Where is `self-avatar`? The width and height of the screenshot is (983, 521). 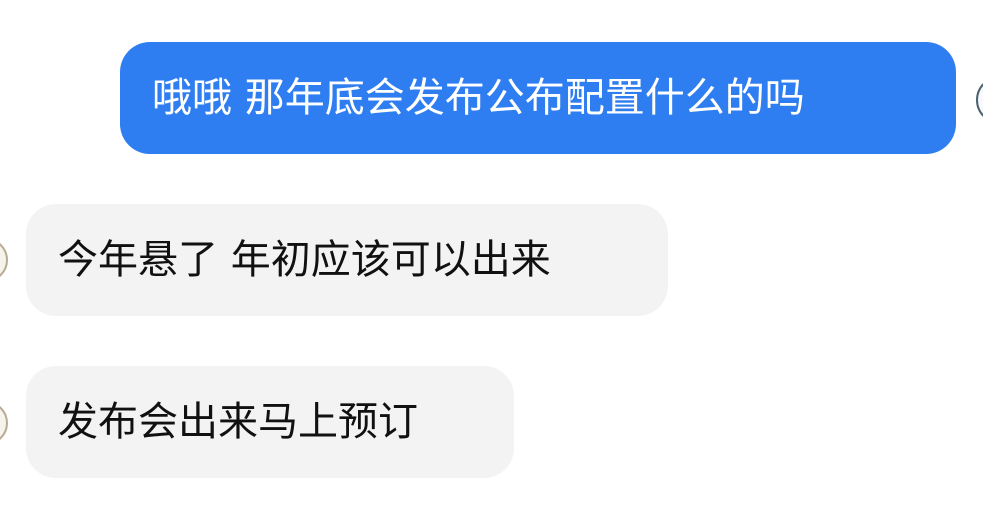
self-avatar is located at coordinates (979, 100).